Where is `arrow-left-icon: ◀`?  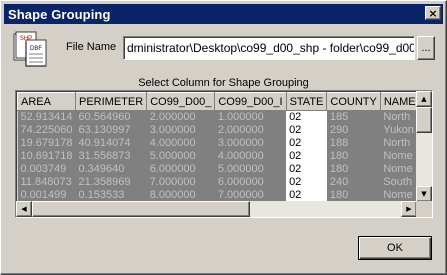 arrow-left-icon: ◀ is located at coordinates (24, 208).